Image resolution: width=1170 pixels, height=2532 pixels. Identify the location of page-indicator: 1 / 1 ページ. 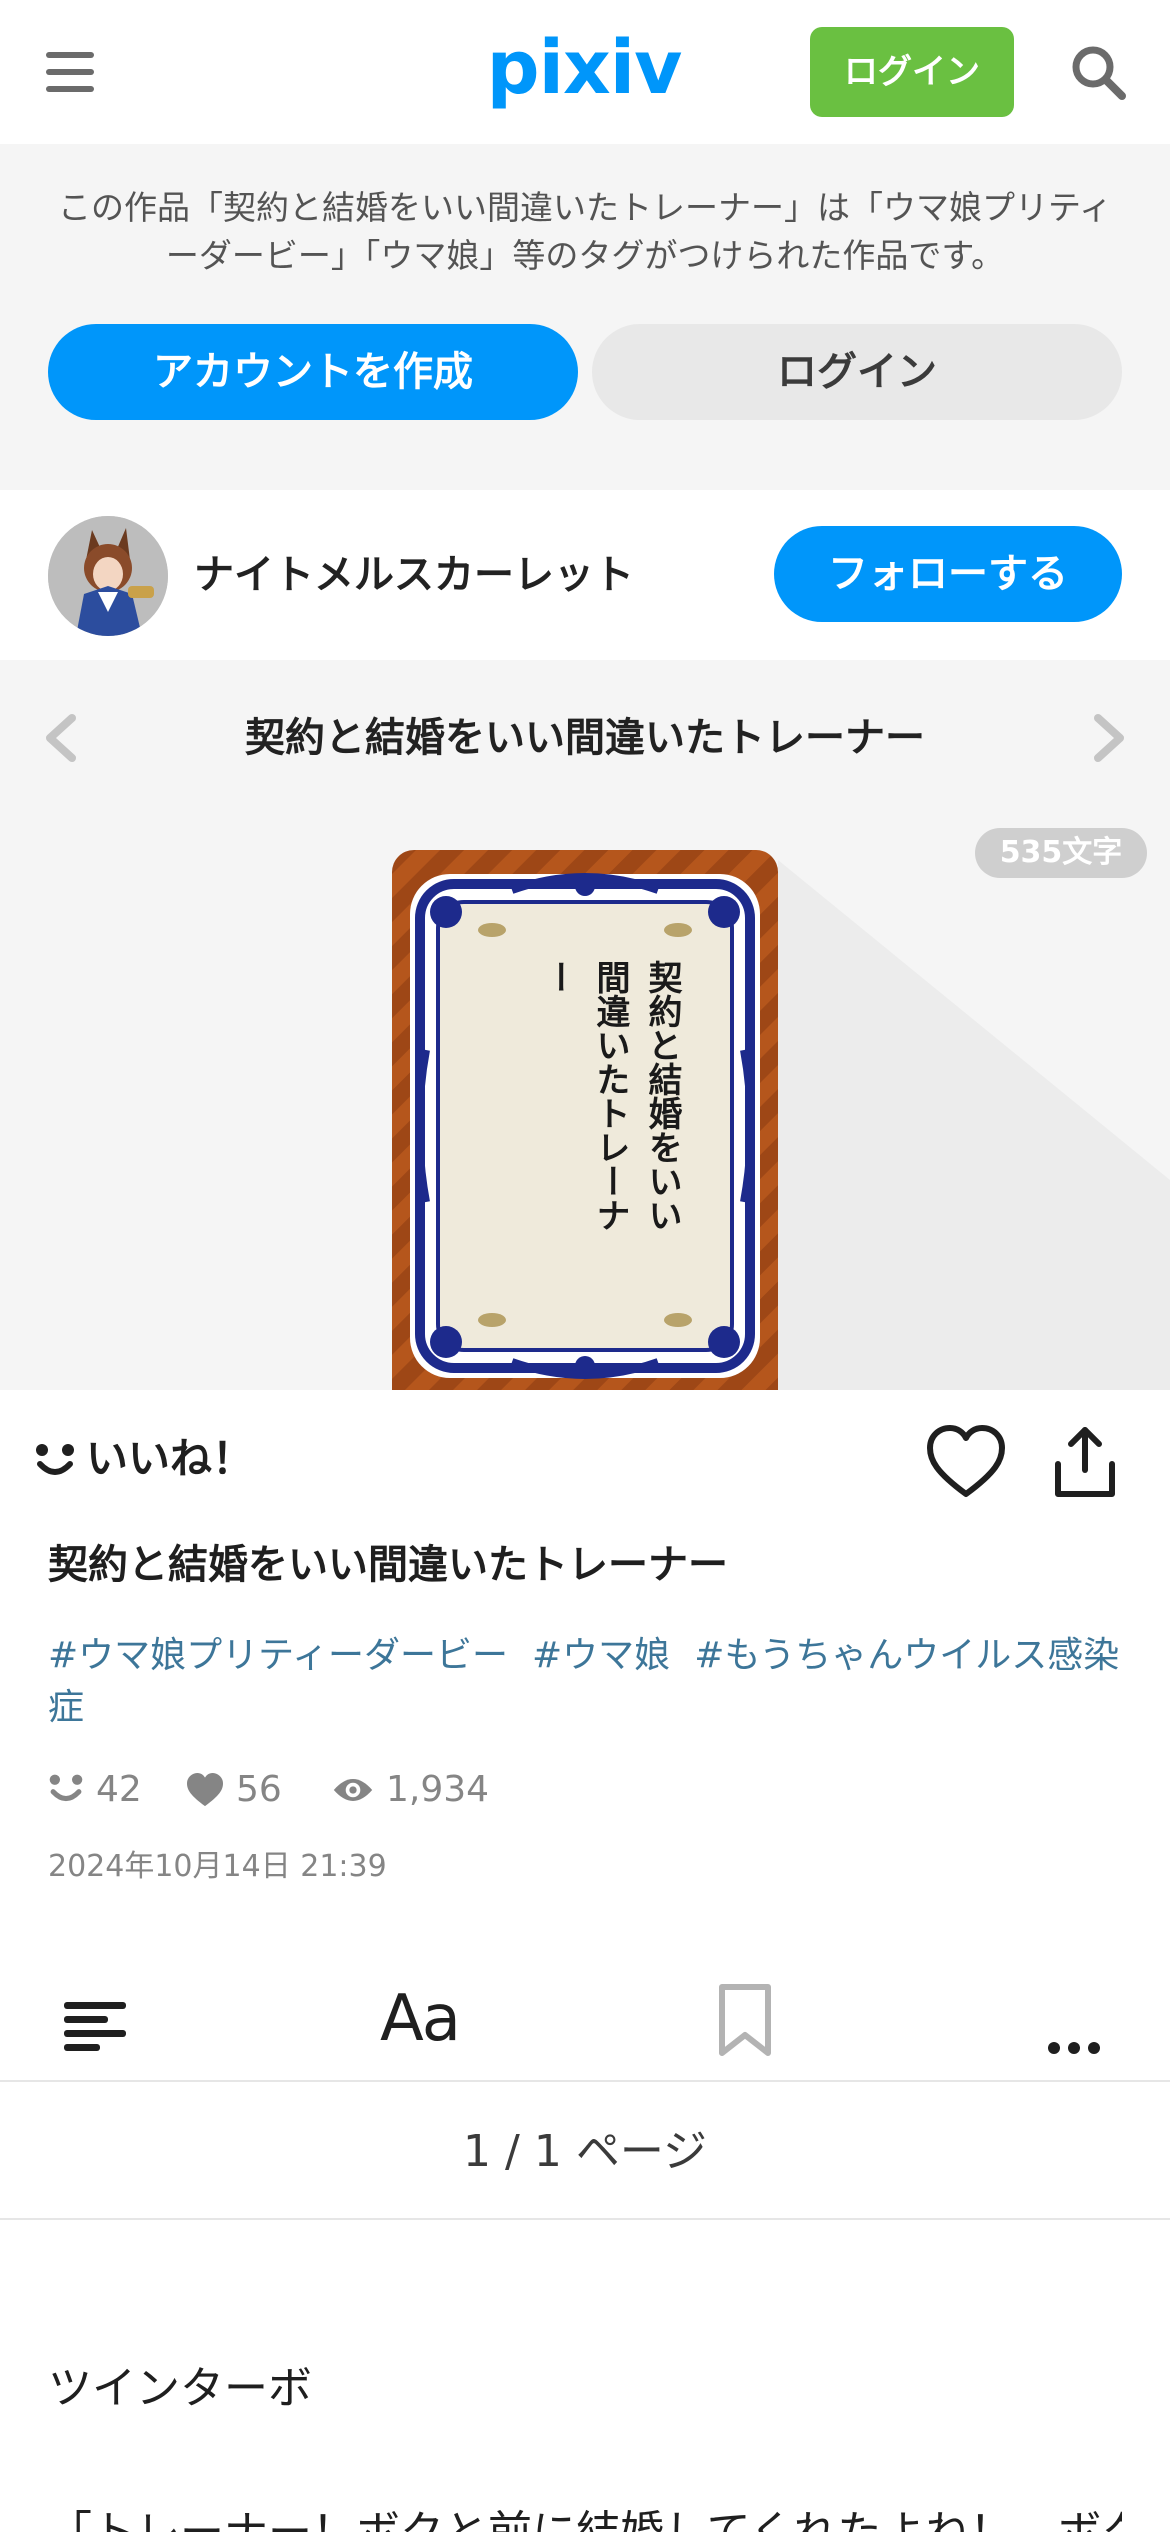
(585, 2152).